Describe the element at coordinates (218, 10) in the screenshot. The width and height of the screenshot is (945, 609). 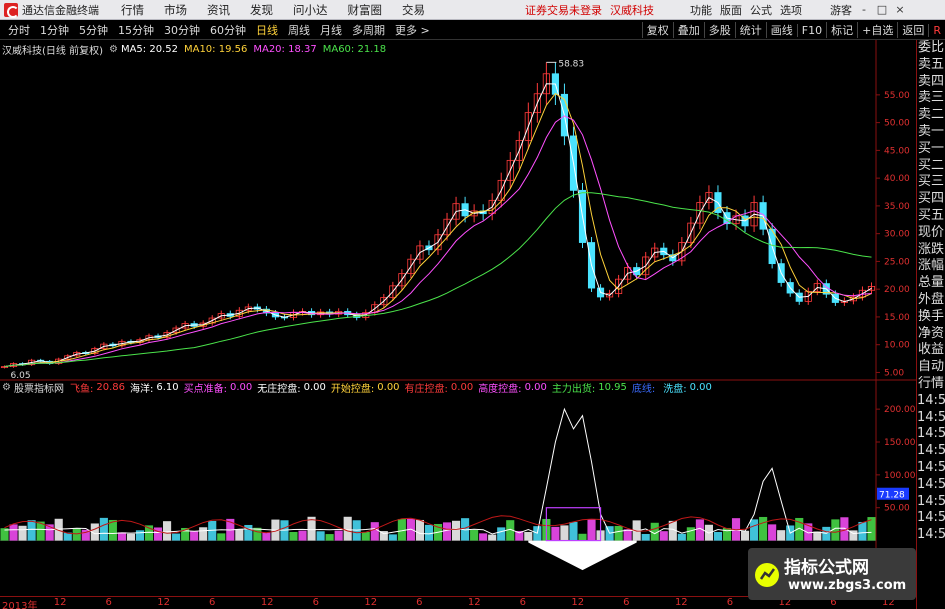
I see `menu-item-news: 资讯` at that location.